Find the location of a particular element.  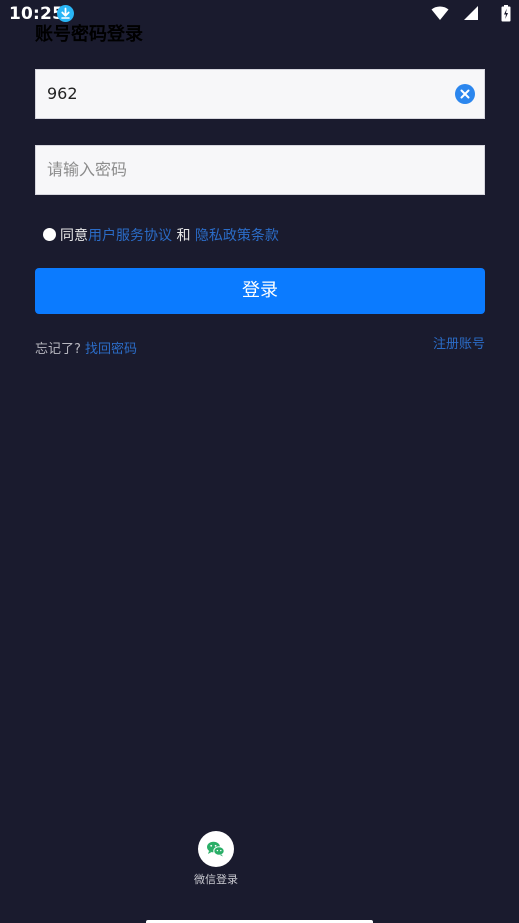

forgot-label: 忘记了? is located at coordinates (58, 349).